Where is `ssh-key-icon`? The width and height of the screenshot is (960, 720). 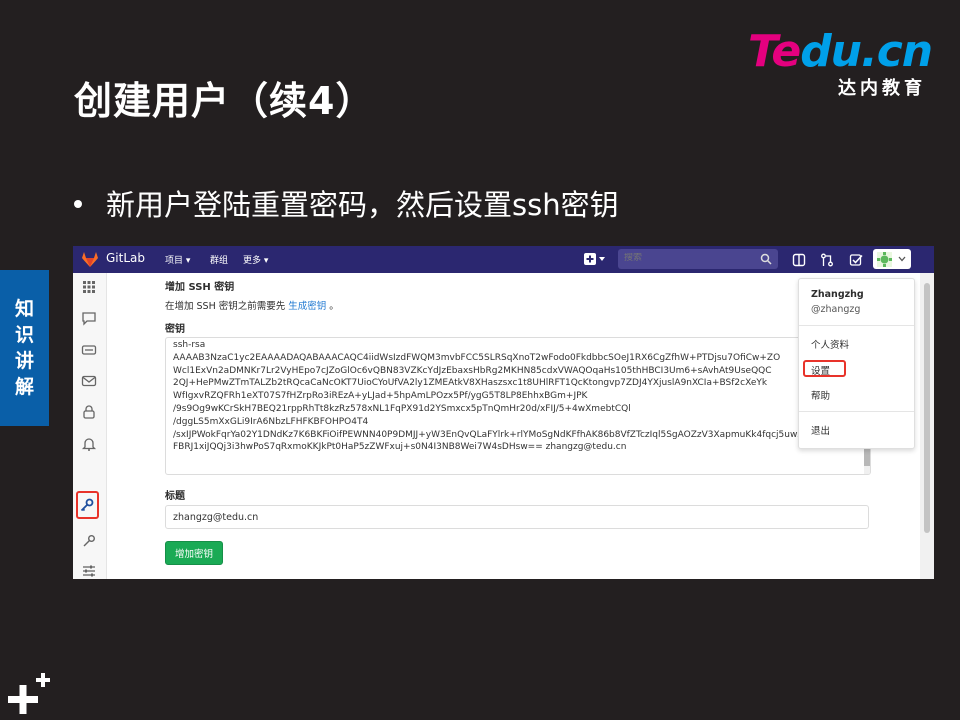
ssh-key-icon is located at coordinates (87, 505).